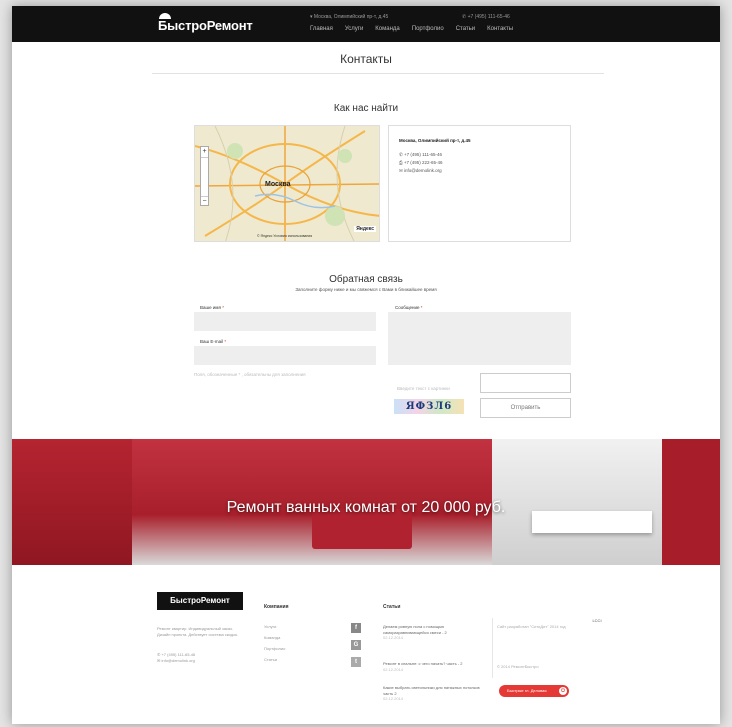 This screenshot has height=727, width=732. What do you see at coordinates (204, 202) in the screenshot?
I see `zoom-out-button: −` at bounding box center [204, 202].